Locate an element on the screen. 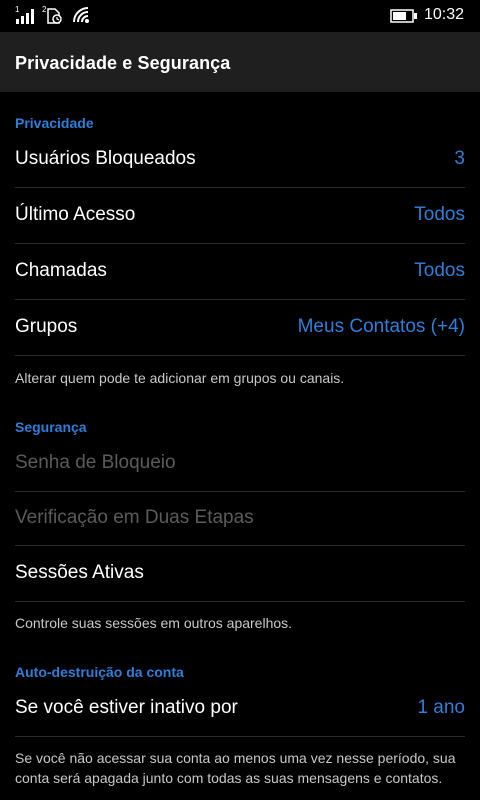  last-seen-row: Último Acesso Todos is located at coordinates (240, 216).